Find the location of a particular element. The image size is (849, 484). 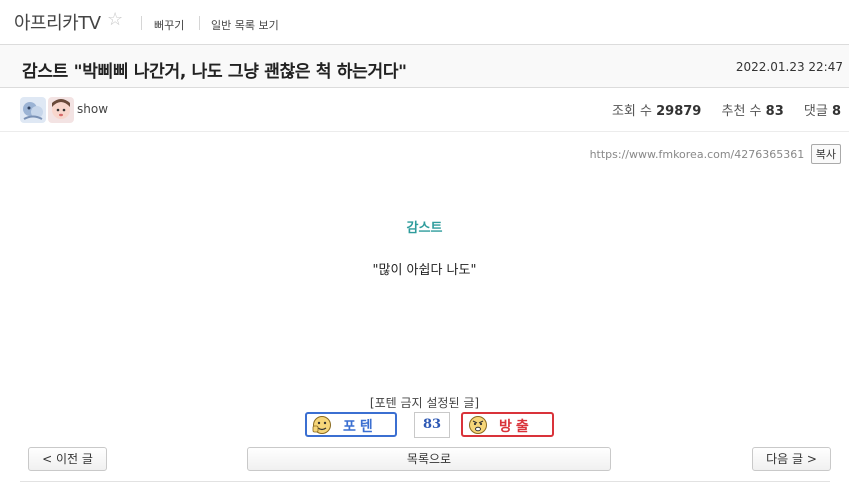

poten-disabled-notice: [포텐 금지 설정된 글] is located at coordinates (424, 403).